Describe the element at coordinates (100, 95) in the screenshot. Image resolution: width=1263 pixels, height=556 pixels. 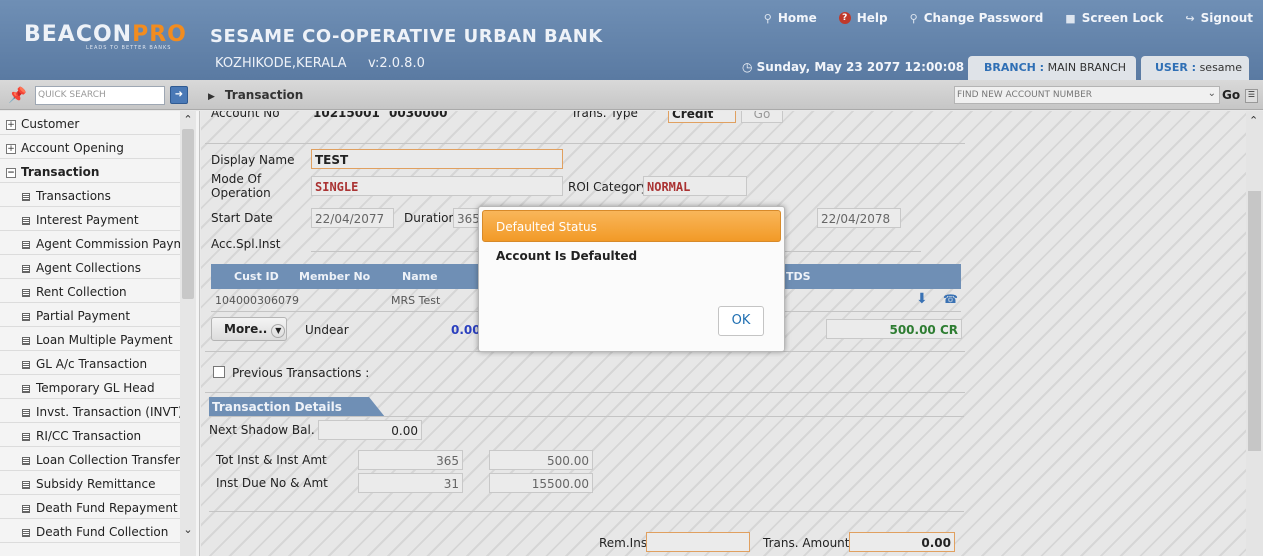
I see `quick-search-input: QUICK SEARCH` at that location.